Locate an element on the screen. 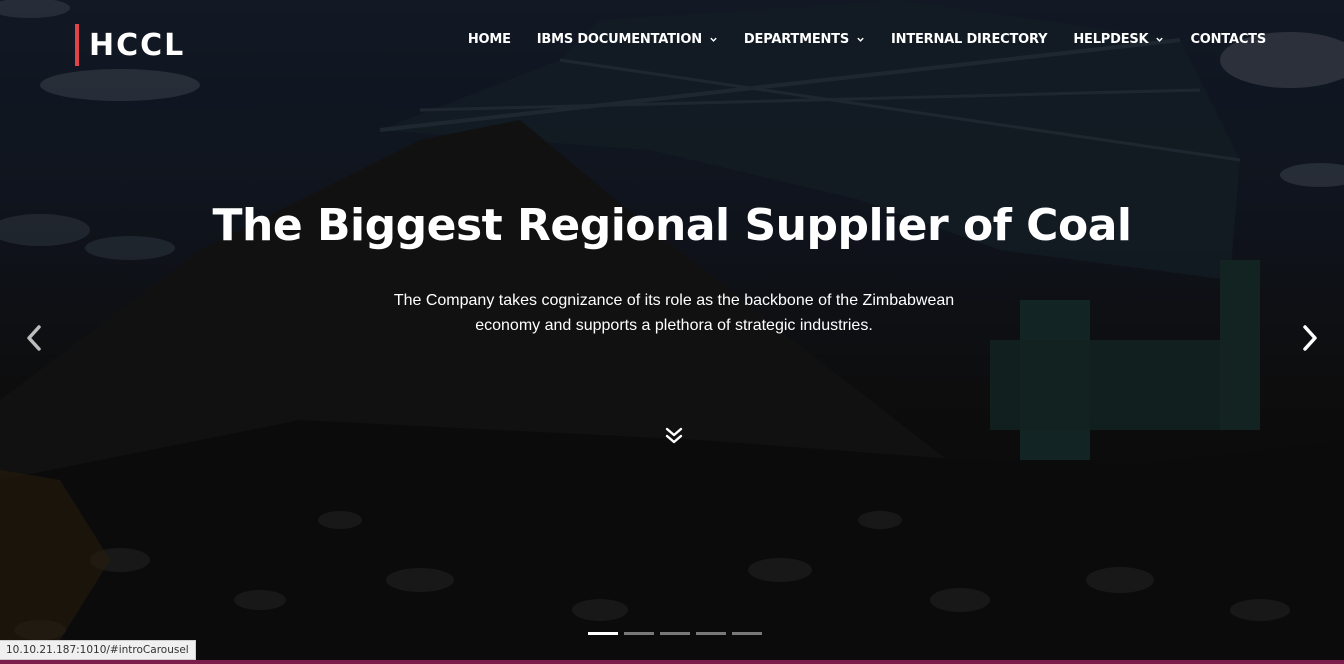  nav-contacts: CONTACTS is located at coordinates (1228, 39).